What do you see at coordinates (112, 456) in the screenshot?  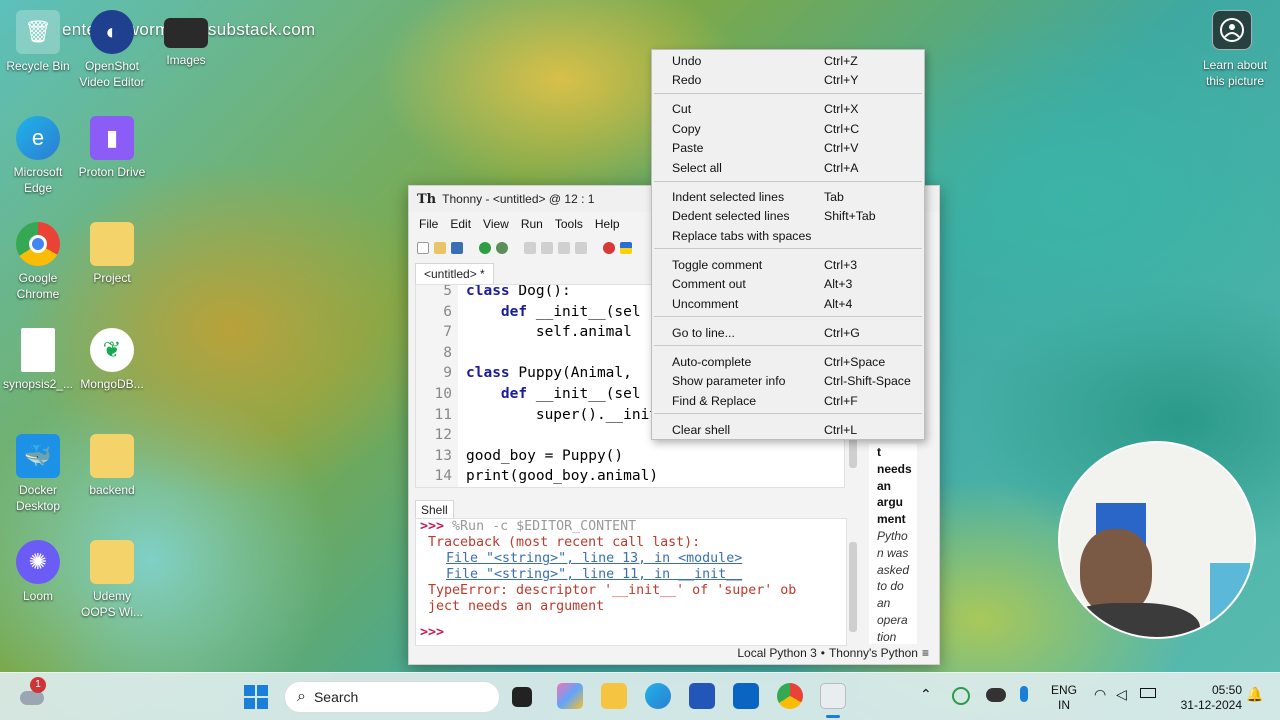 I see `folder-icon` at bounding box center [112, 456].